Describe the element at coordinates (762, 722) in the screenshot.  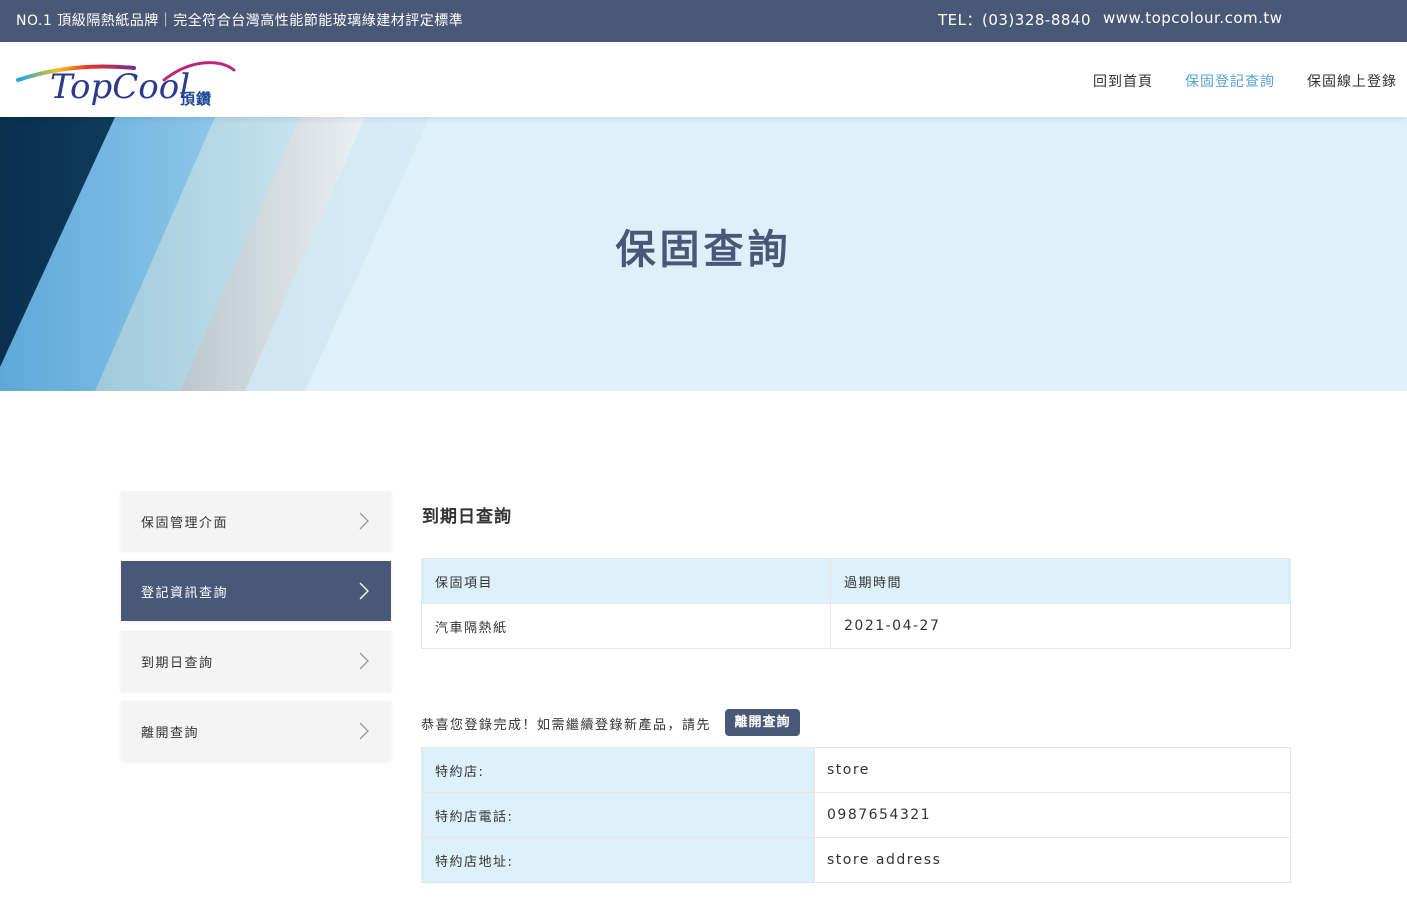
I see `leave-query-button: 離開查詢` at that location.